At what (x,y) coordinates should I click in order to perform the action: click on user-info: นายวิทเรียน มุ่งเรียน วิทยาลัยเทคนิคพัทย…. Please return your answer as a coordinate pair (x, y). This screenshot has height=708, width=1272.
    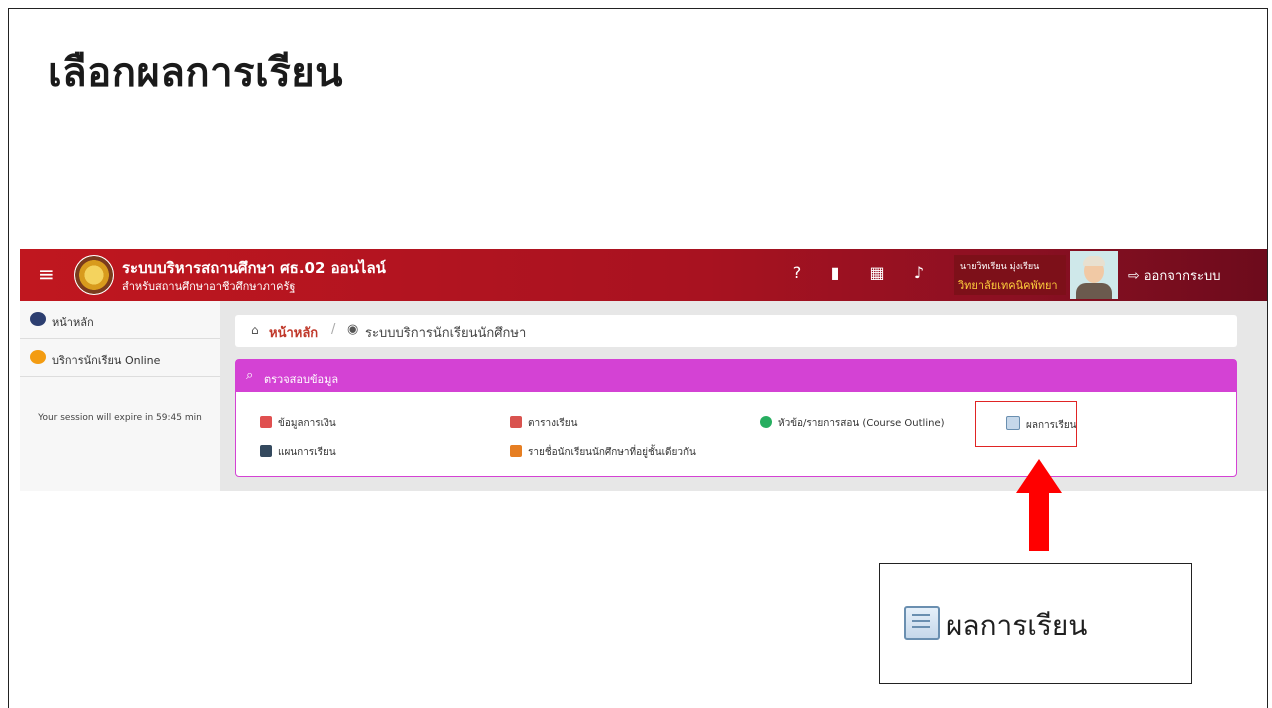
    Looking at the image, I should click on (1010, 275).